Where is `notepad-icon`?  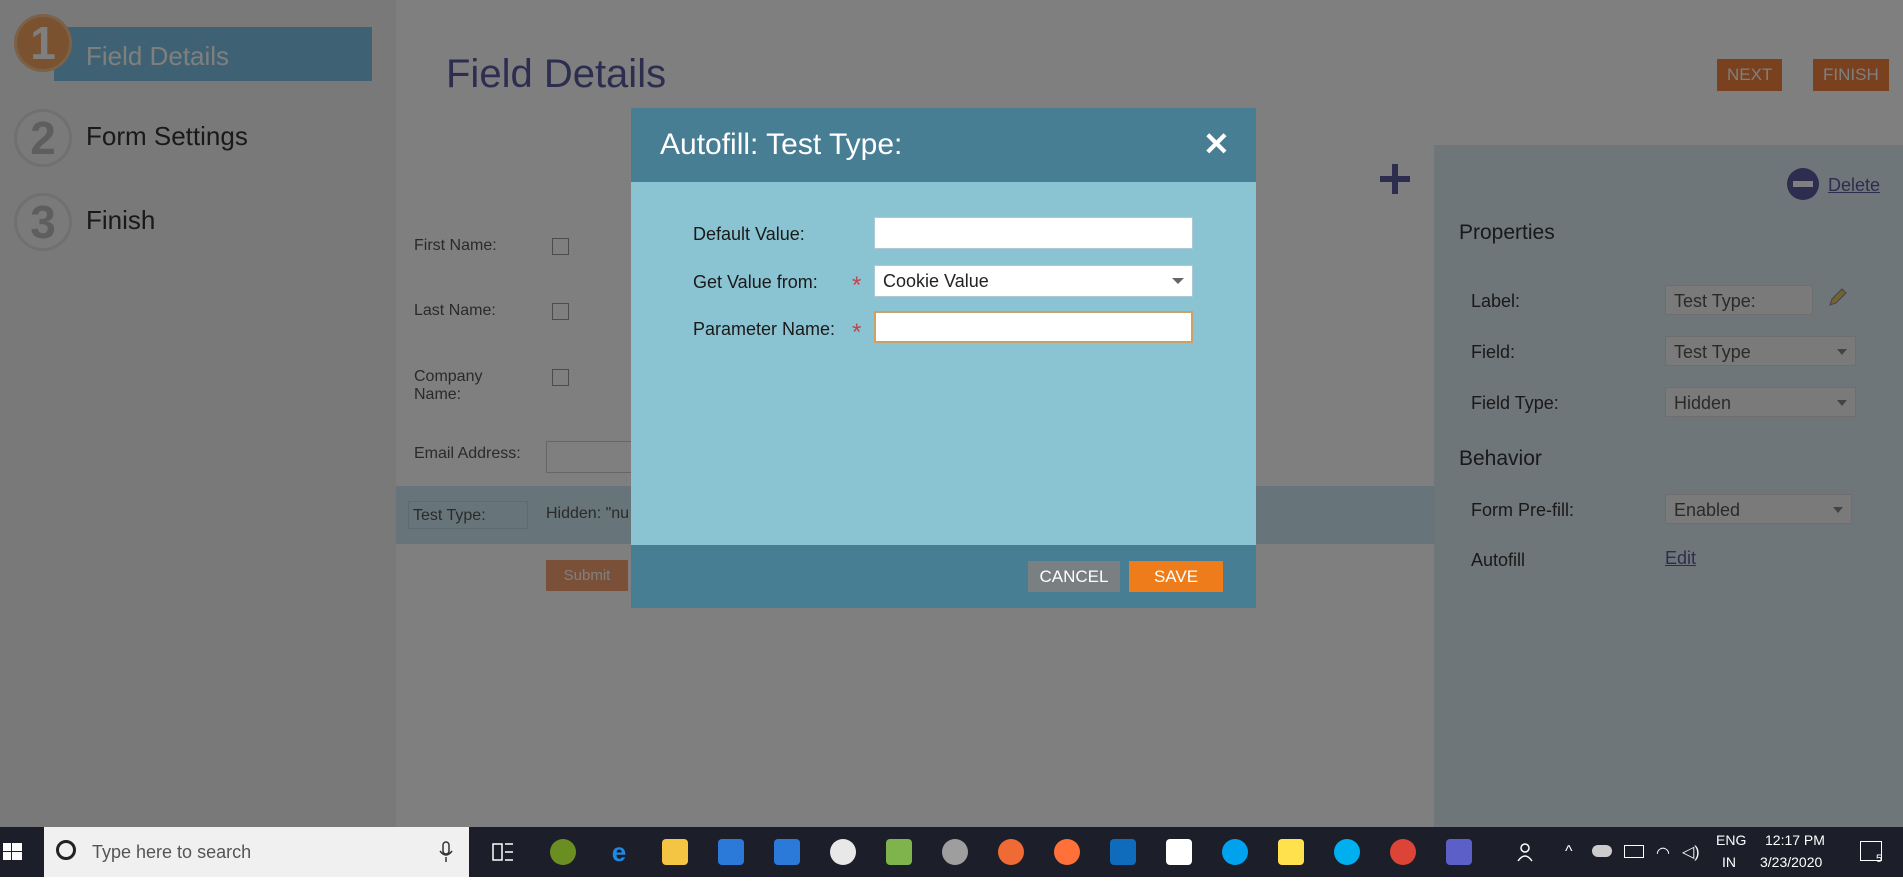 notepad-icon is located at coordinates (899, 852).